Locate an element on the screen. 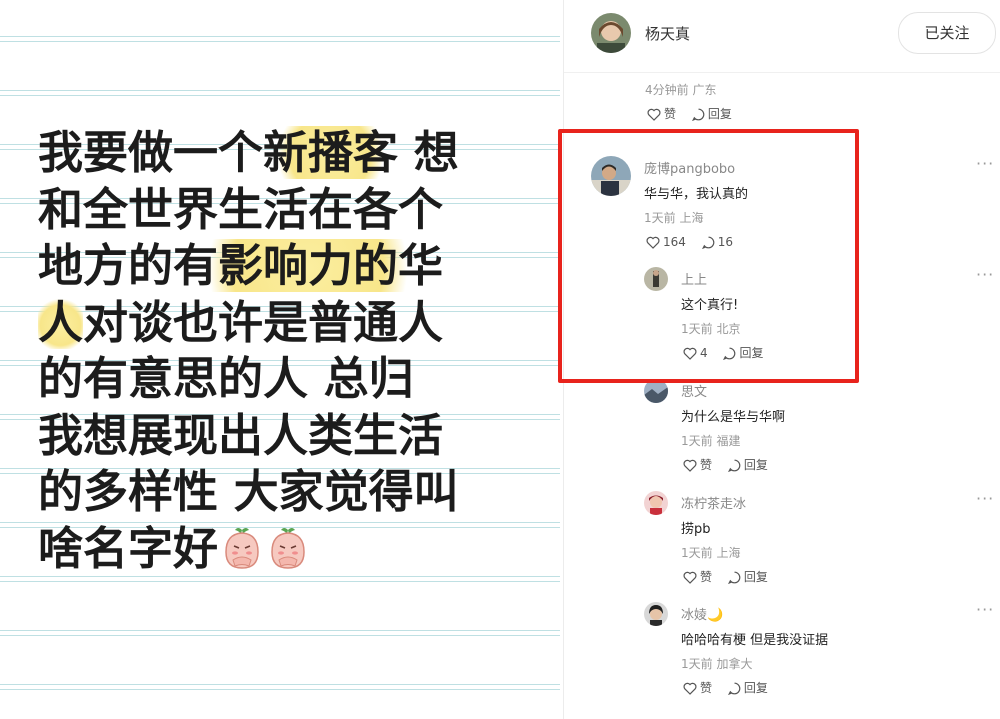 The image size is (1000, 719). author-avatar is located at coordinates (611, 33).